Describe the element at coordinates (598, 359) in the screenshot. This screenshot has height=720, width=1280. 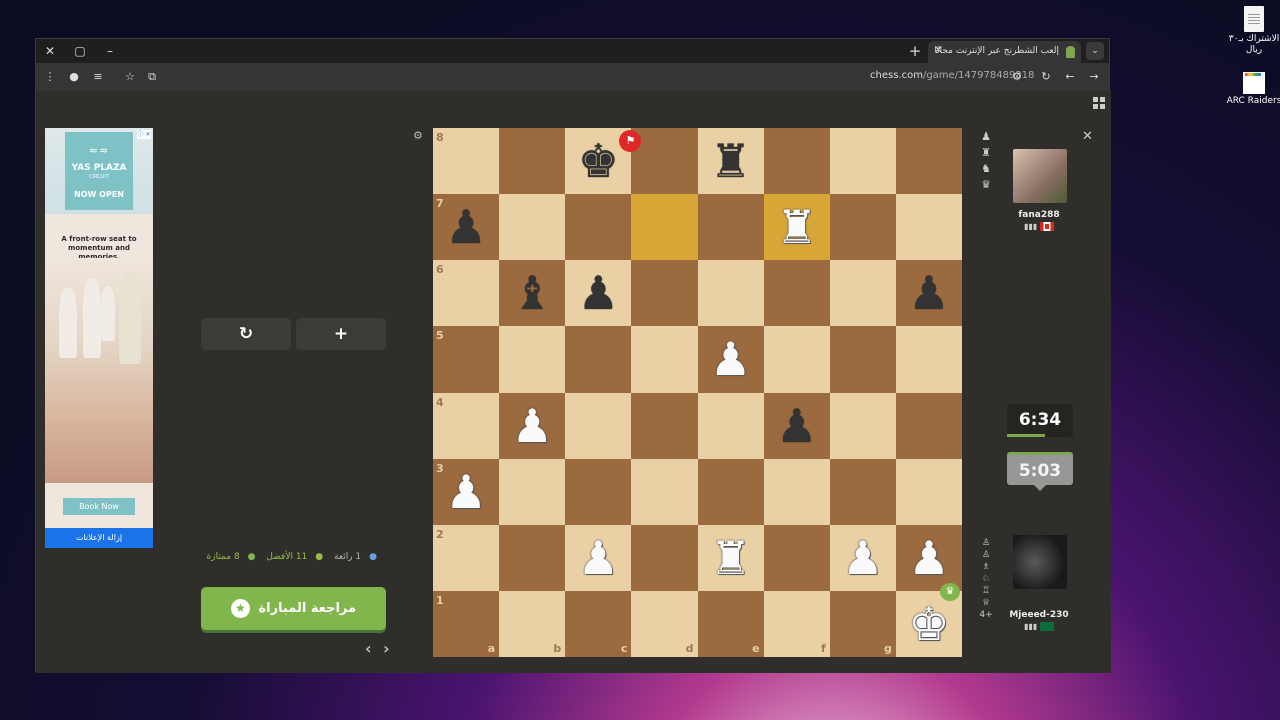
I see `square-c5` at that location.